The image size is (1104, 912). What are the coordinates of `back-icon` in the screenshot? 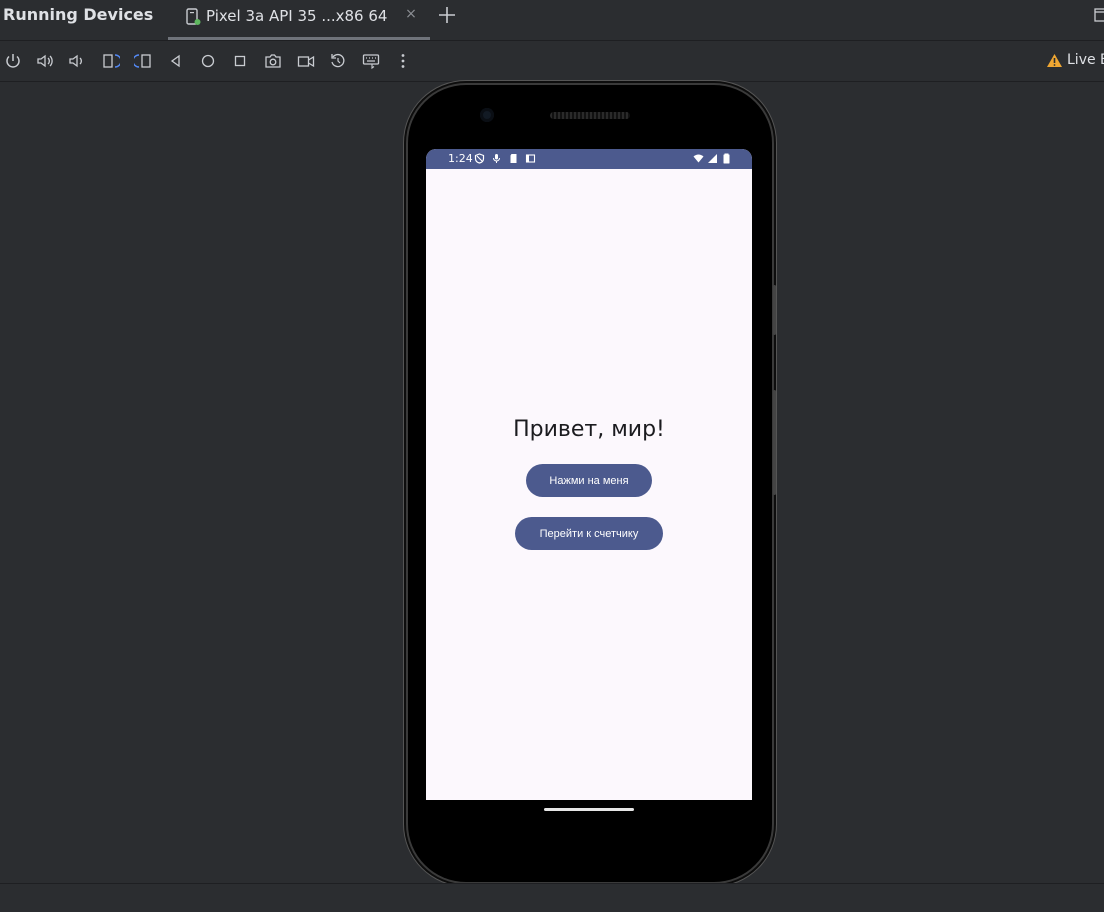 It's located at (175, 61).